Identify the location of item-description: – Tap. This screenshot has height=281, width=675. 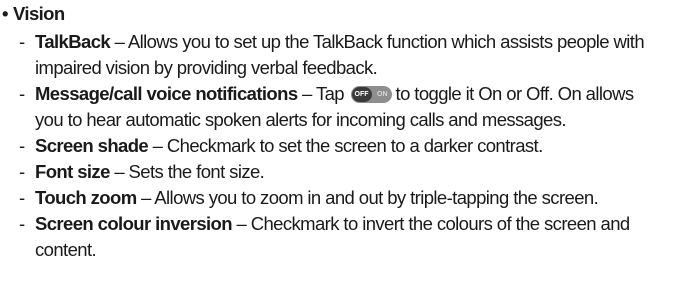
(321, 93).